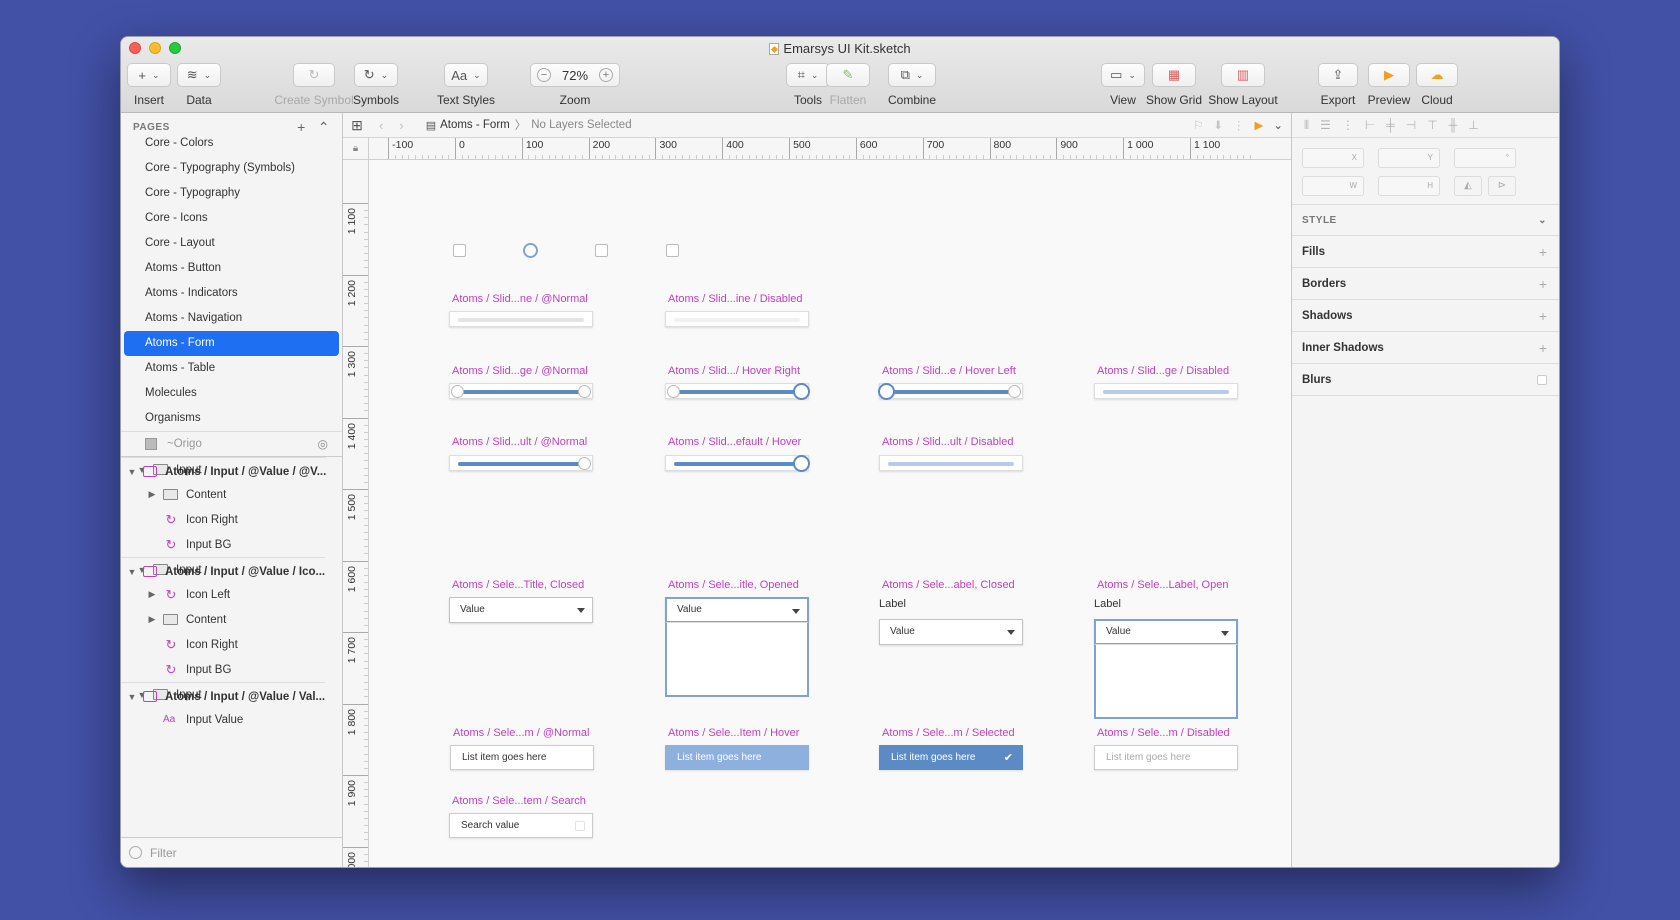  What do you see at coordinates (1542, 379) in the screenshot?
I see `blur-toggle-checkbox` at bounding box center [1542, 379].